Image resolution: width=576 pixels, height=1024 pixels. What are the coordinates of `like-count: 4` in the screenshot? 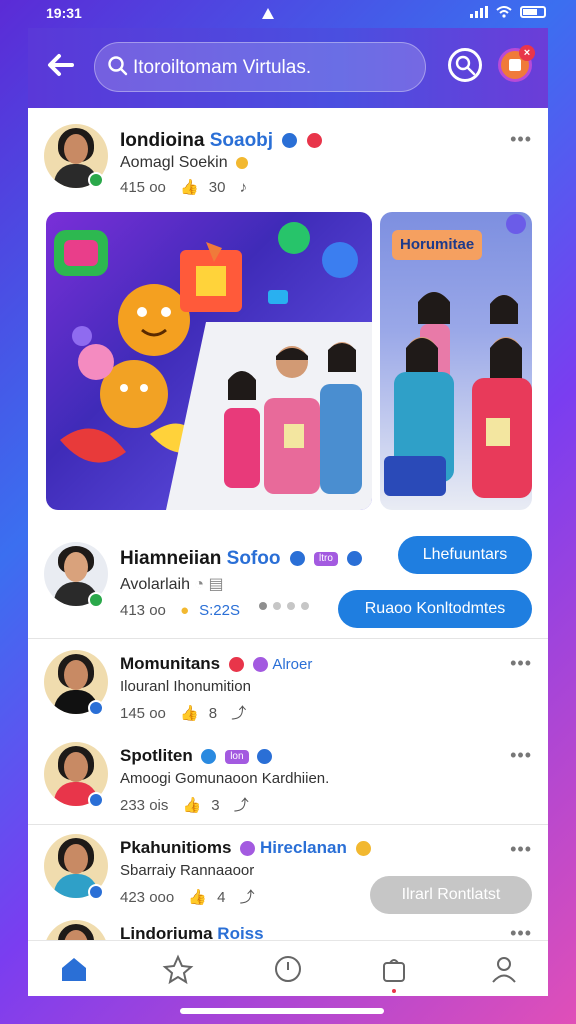 It's located at (221, 897).